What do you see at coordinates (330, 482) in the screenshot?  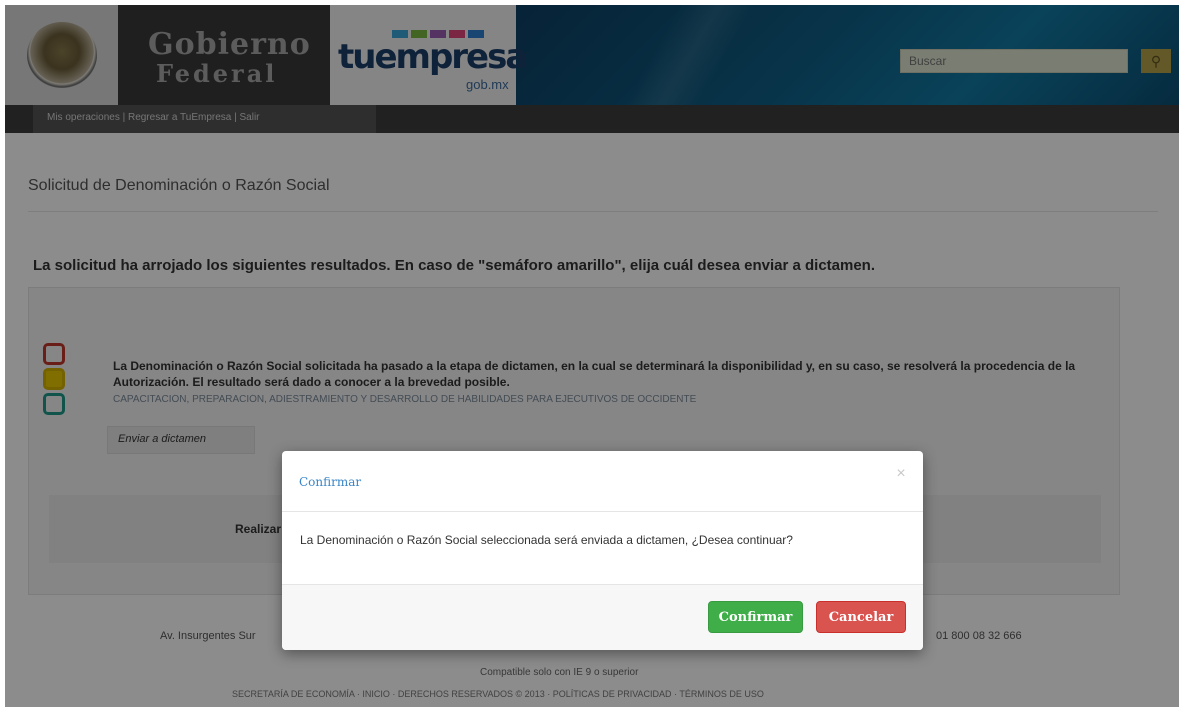 I see `dialog-title: Confirmar` at bounding box center [330, 482].